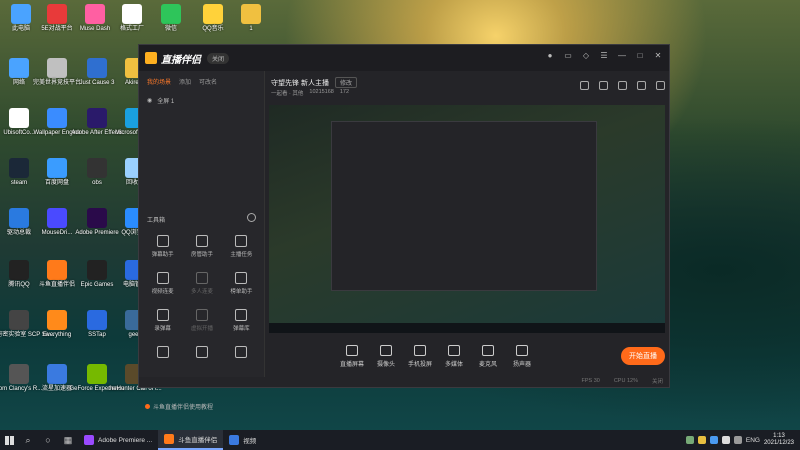  Describe the element at coordinates (586, 56) in the screenshot. I see `gift-icon: ◇` at that location.